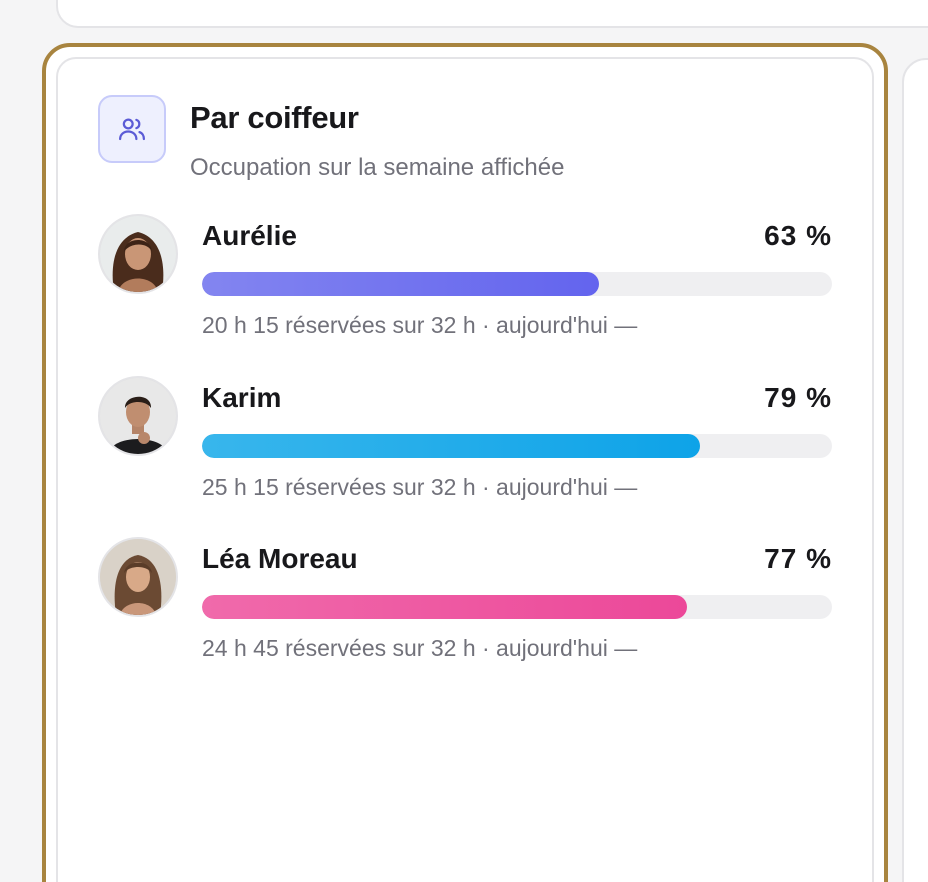  I want to click on adjacent-card, so click(915, 470).